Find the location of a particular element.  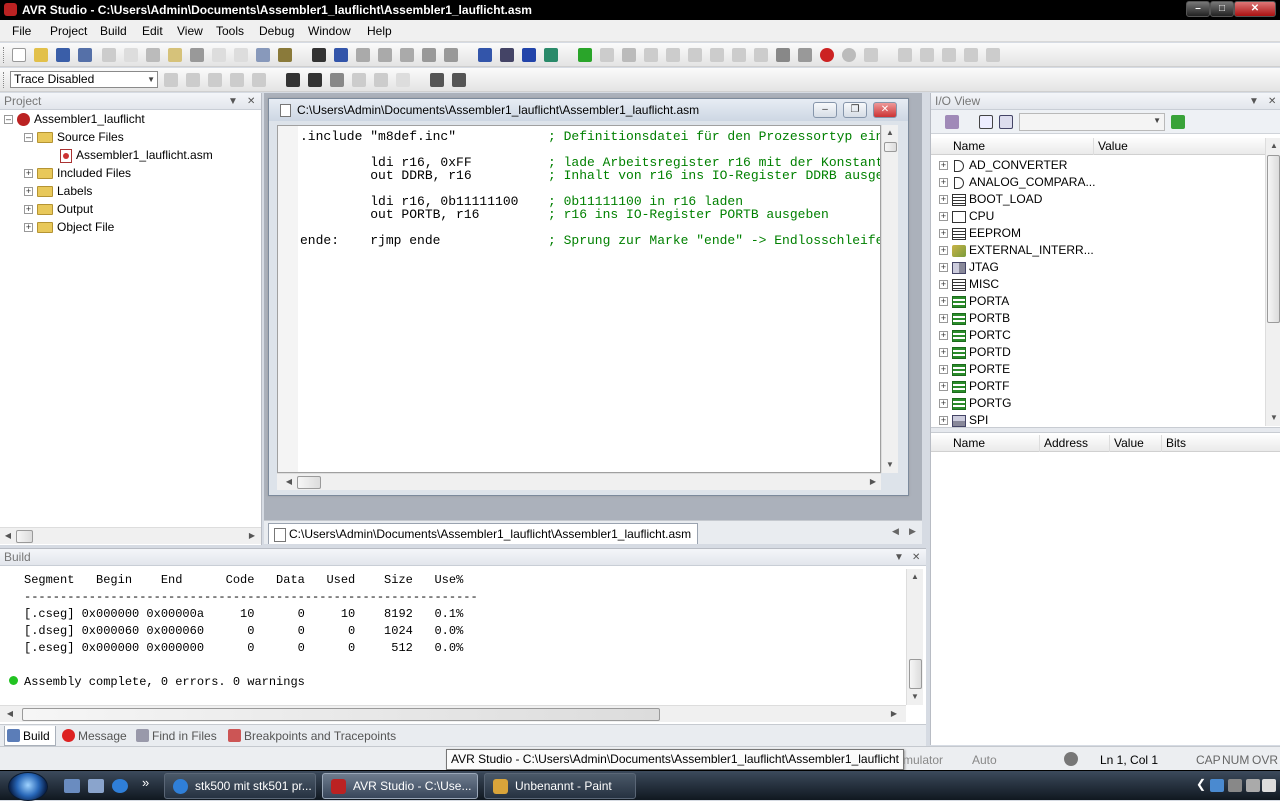

io-vscrollbar: ▲ ▼ is located at coordinates (1272, 282).